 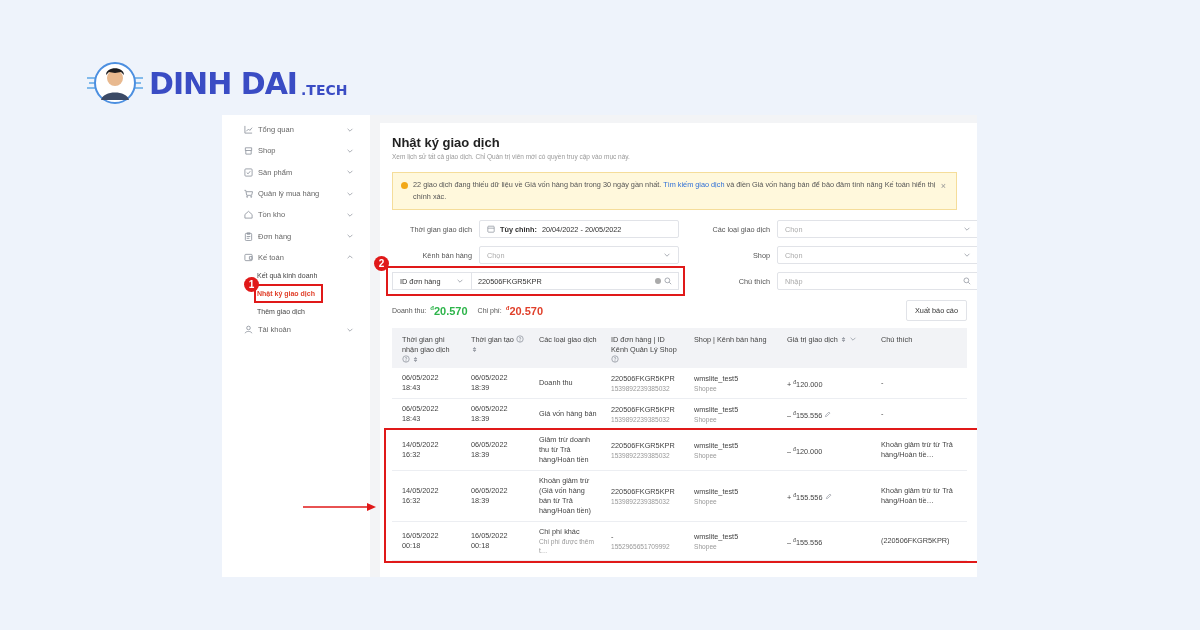 I want to click on revenue-value: $^{đ}$20.570, so click(x=449, y=310).